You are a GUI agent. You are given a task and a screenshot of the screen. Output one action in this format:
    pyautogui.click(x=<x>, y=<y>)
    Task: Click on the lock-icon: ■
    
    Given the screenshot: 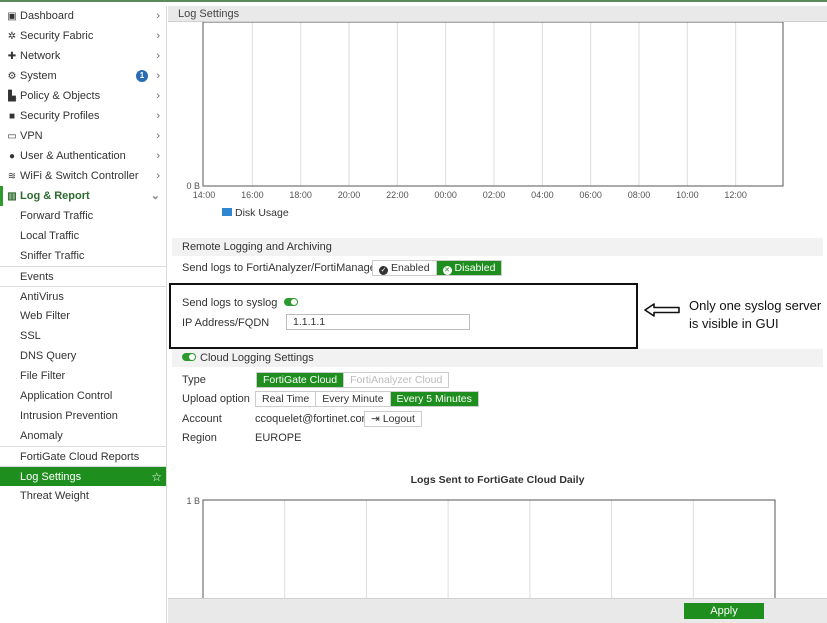 What is the action you would take?
    pyautogui.click(x=12, y=116)
    